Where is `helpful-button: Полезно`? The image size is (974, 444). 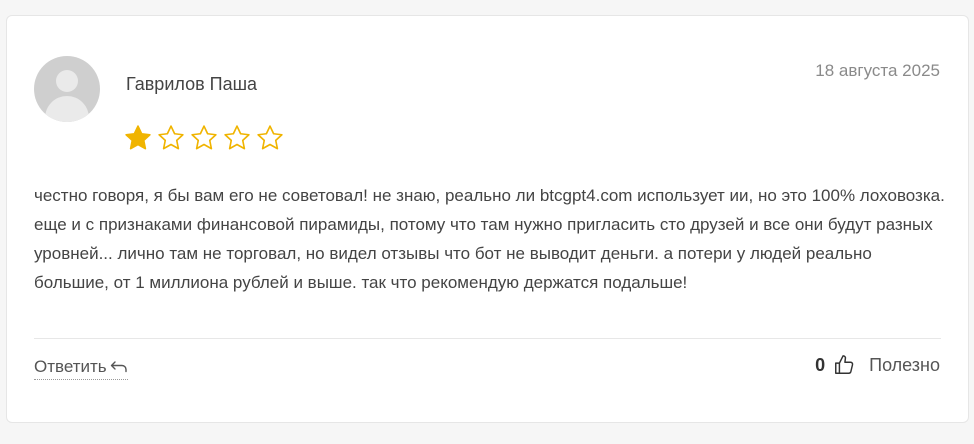 helpful-button: Полезно is located at coordinates (904, 365).